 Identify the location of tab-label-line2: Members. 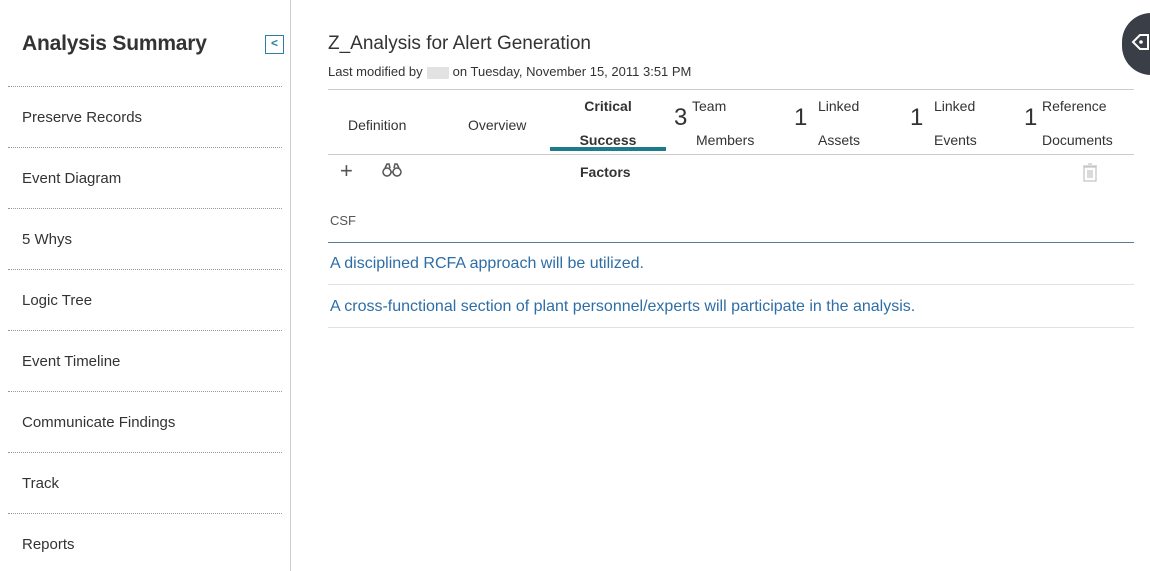
(725, 140).